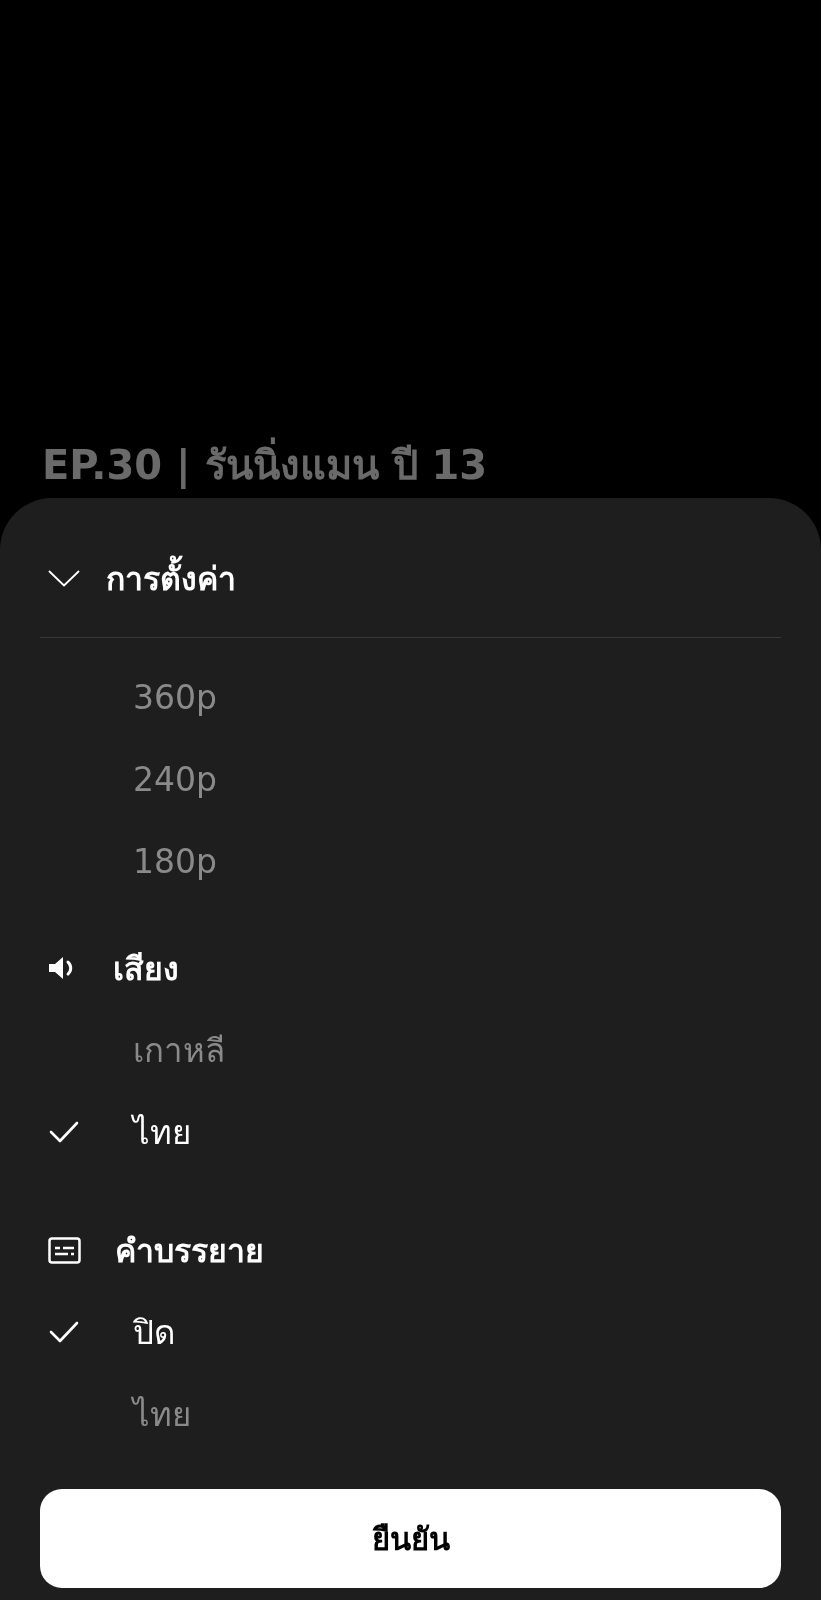 This screenshot has height=1600, width=821. I want to click on episode-title: EP.30 | รันนิ่งแมน ปี 13, so click(265, 465).